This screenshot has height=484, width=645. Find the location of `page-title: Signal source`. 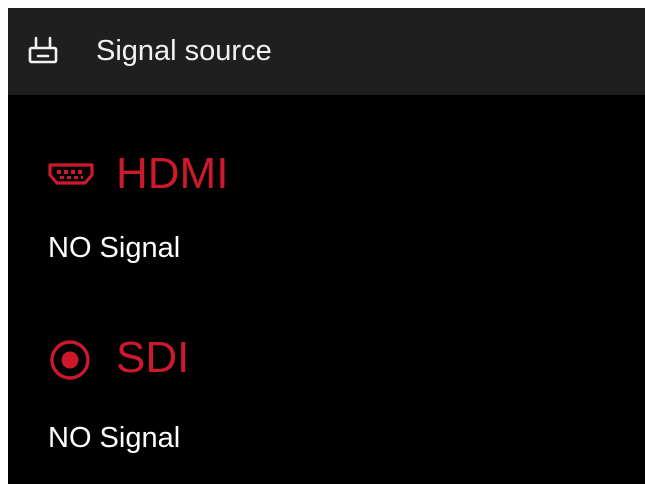

page-title: Signal source is located at coordinates (184, 51).